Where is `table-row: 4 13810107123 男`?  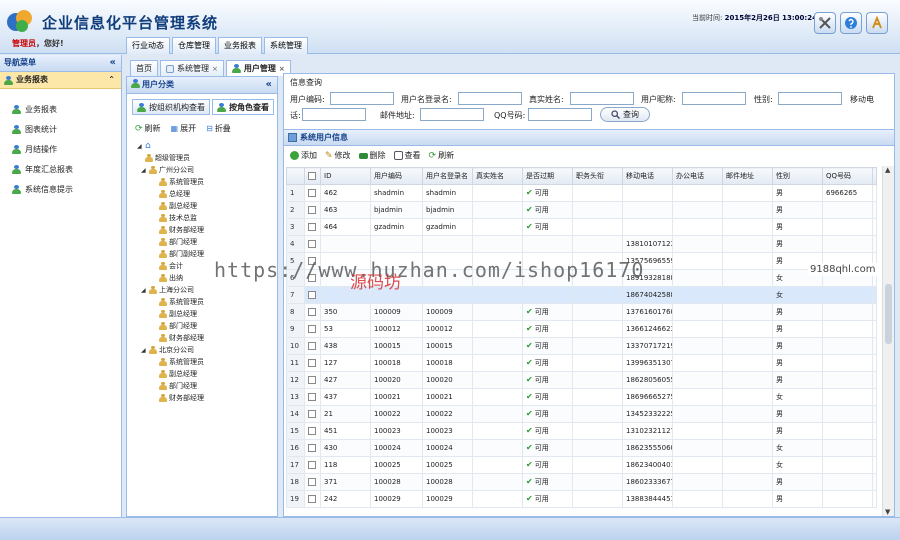
table-row: 4 13810107123 男 is located at coordinates (581, 244).